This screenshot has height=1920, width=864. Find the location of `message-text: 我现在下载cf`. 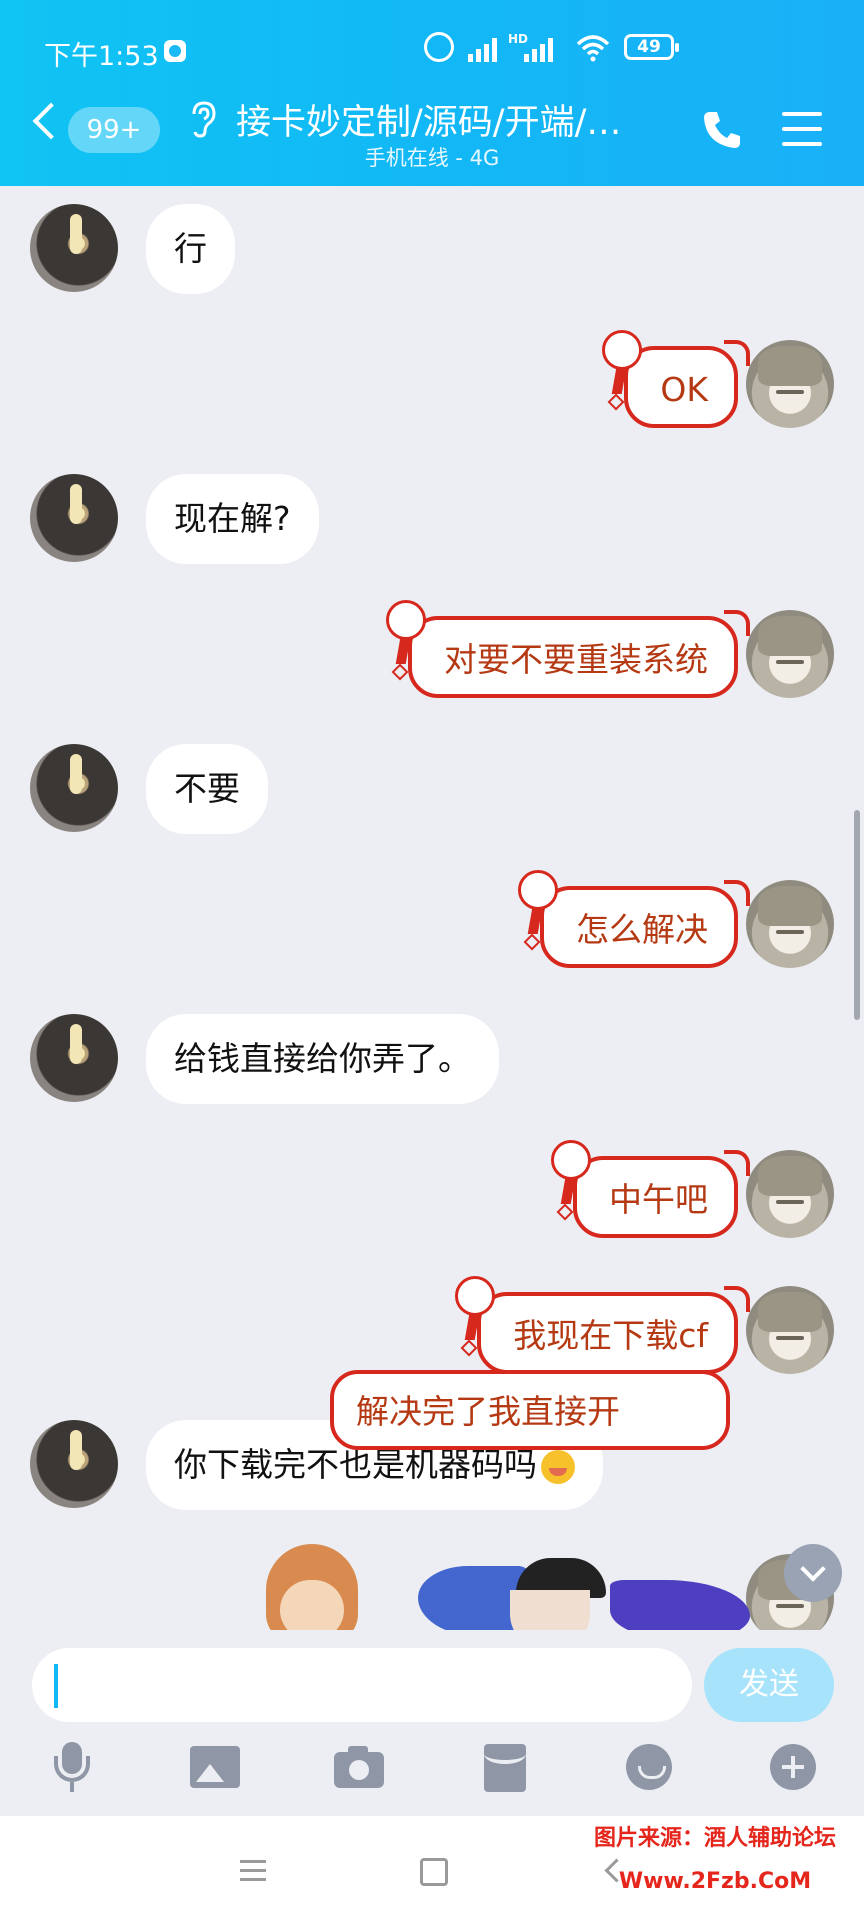

message-text: 我现在下载cf is located at coordinates (610, 1335).